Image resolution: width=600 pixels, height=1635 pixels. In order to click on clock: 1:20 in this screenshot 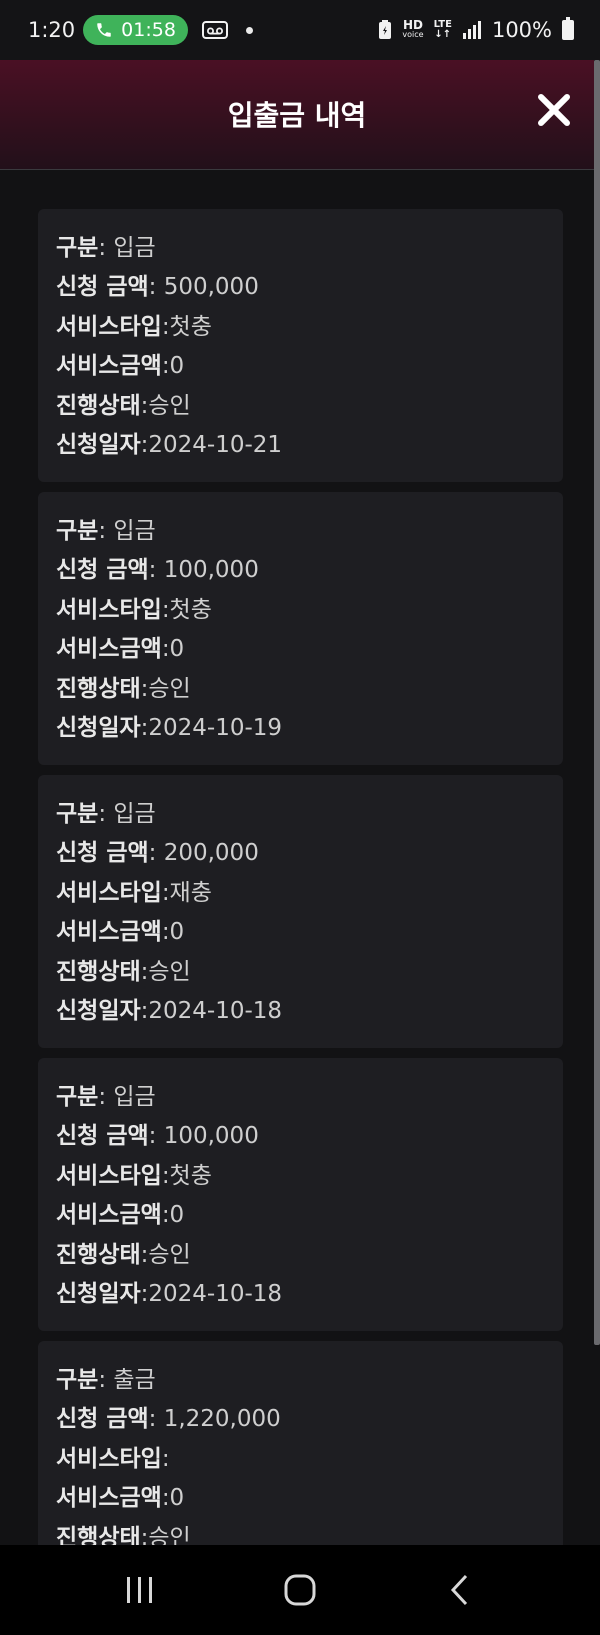, I will do `click(52, 30)`.